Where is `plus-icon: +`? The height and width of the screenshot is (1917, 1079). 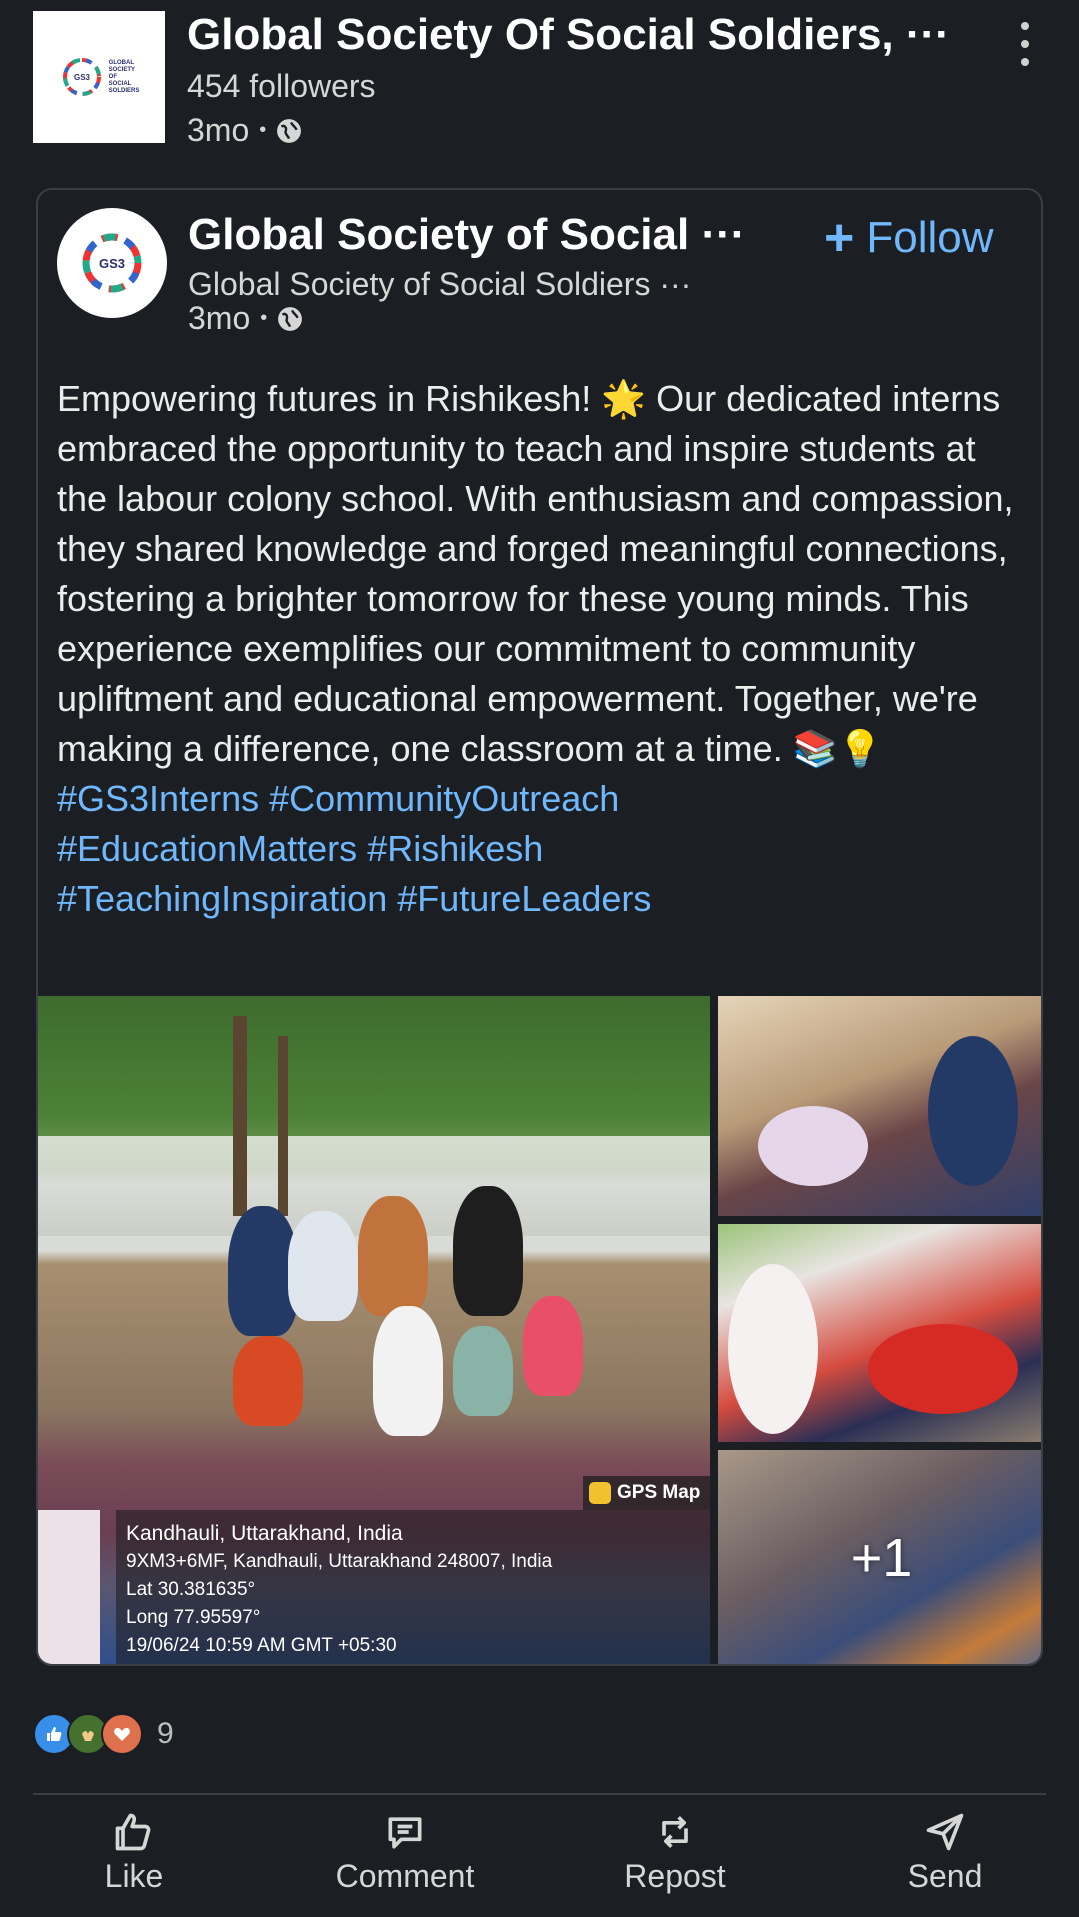 plus-icon: + is located at coordinates (839, 238).